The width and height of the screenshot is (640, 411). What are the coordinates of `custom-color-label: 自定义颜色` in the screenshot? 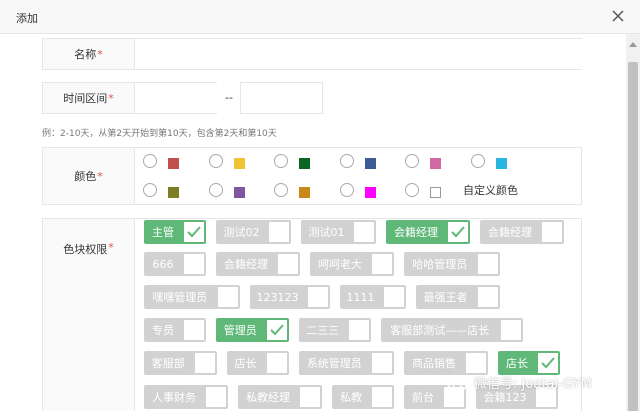 It's located at (490, 190).